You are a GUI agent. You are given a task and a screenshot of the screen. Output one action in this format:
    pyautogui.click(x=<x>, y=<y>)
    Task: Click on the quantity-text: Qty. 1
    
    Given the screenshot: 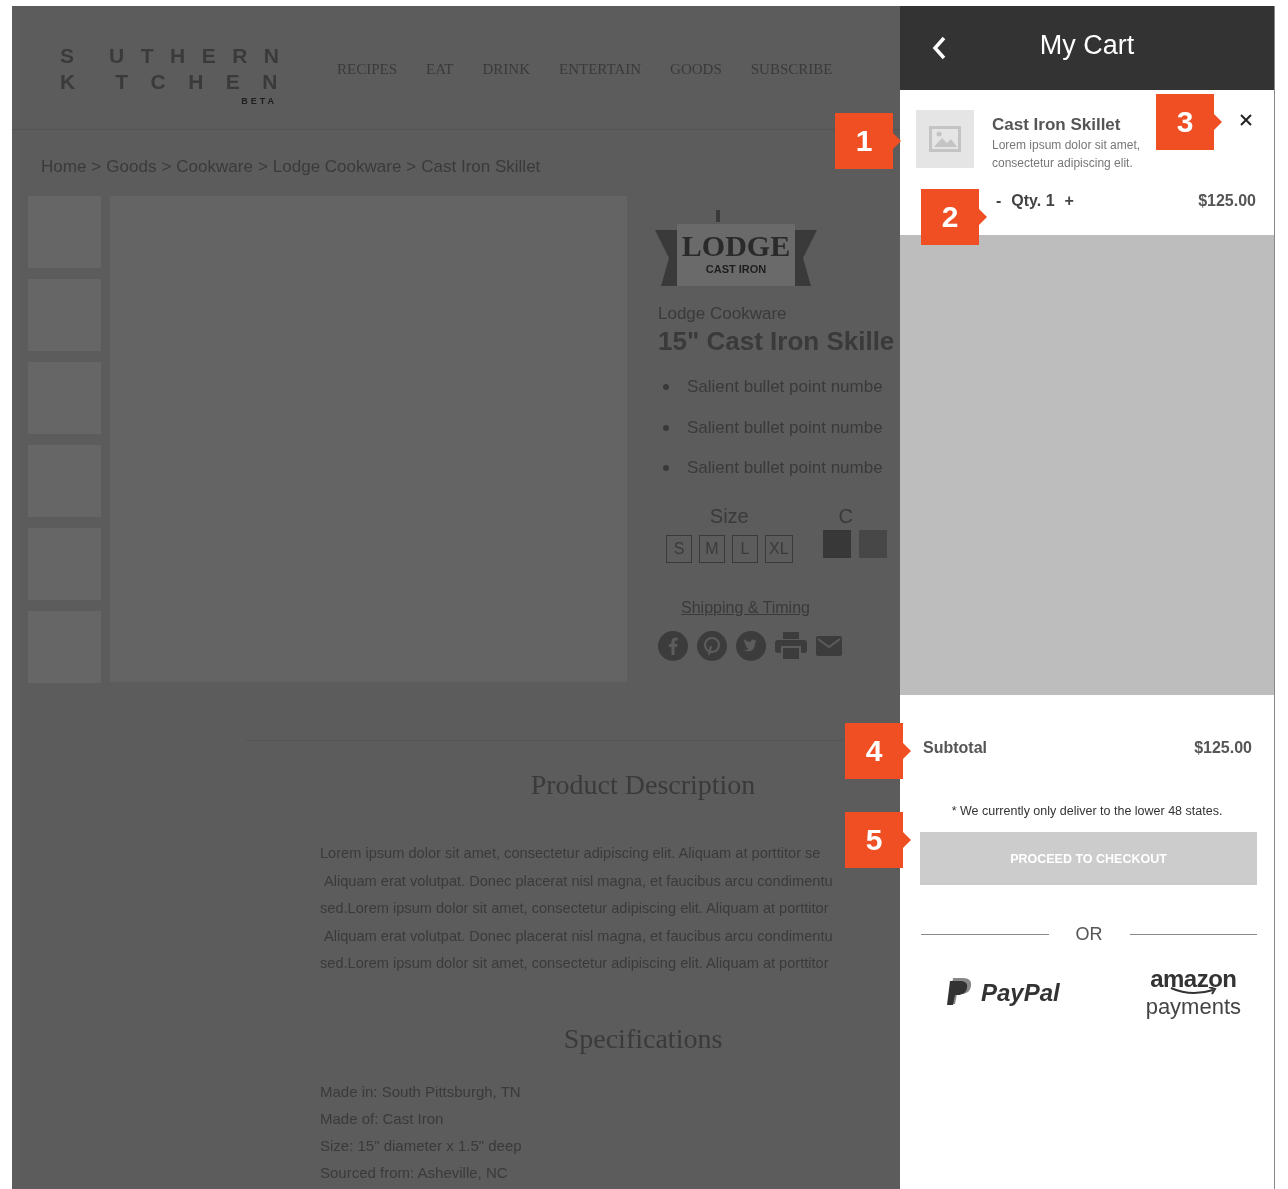 What is the action you would take?
    pyautogui.click(x=1033, y=201)
    